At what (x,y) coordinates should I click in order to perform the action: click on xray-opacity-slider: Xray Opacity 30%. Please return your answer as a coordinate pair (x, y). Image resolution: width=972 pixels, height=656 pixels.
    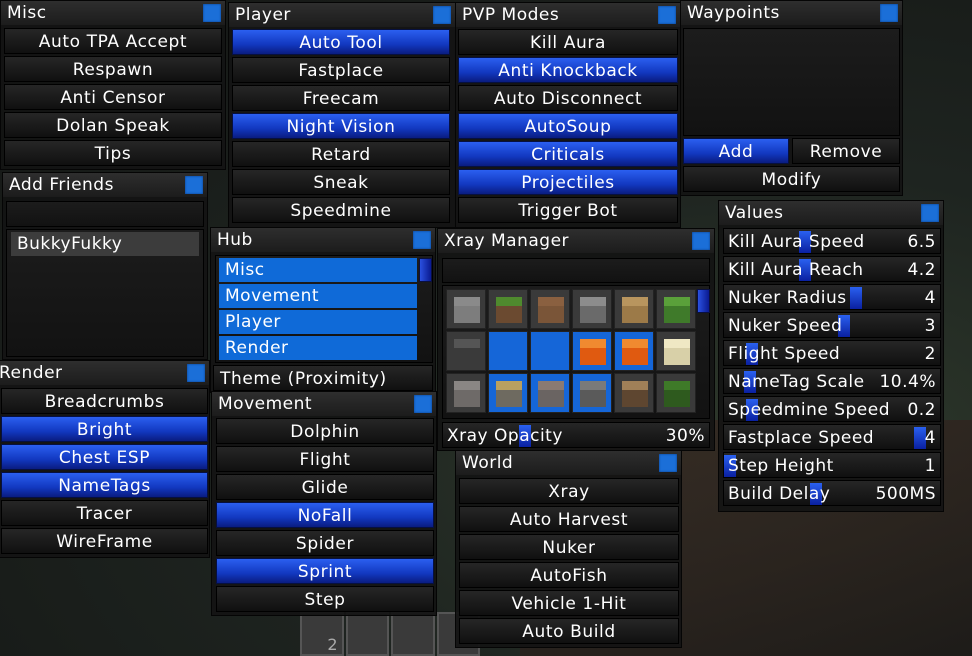
    Looking at the image, I should click on (576, 435).